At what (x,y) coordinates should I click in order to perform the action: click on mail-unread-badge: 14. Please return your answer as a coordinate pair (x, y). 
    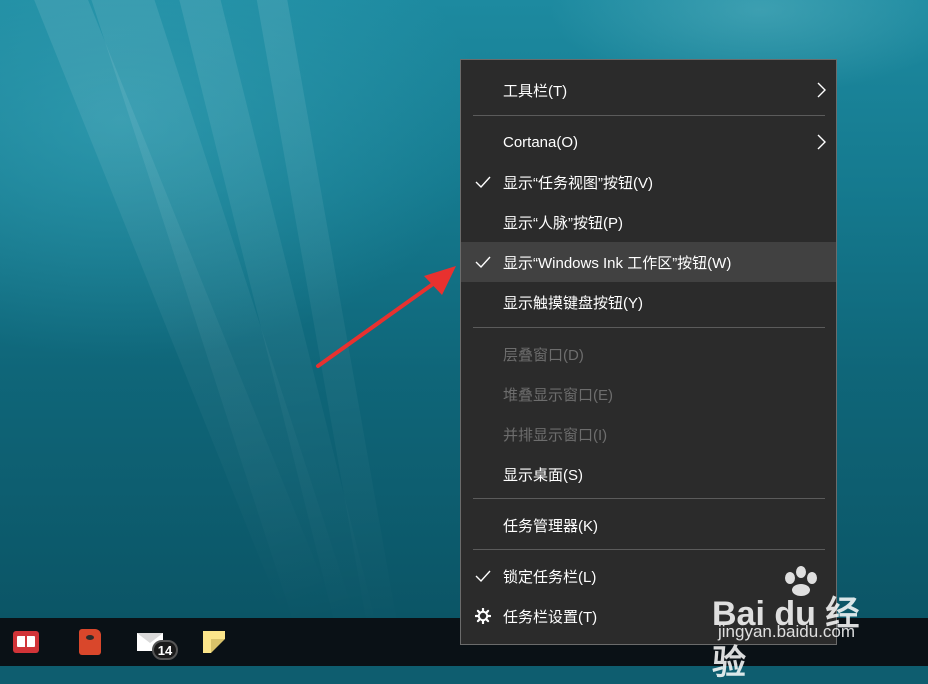
    Looking at the image, I should click on (165, 650).